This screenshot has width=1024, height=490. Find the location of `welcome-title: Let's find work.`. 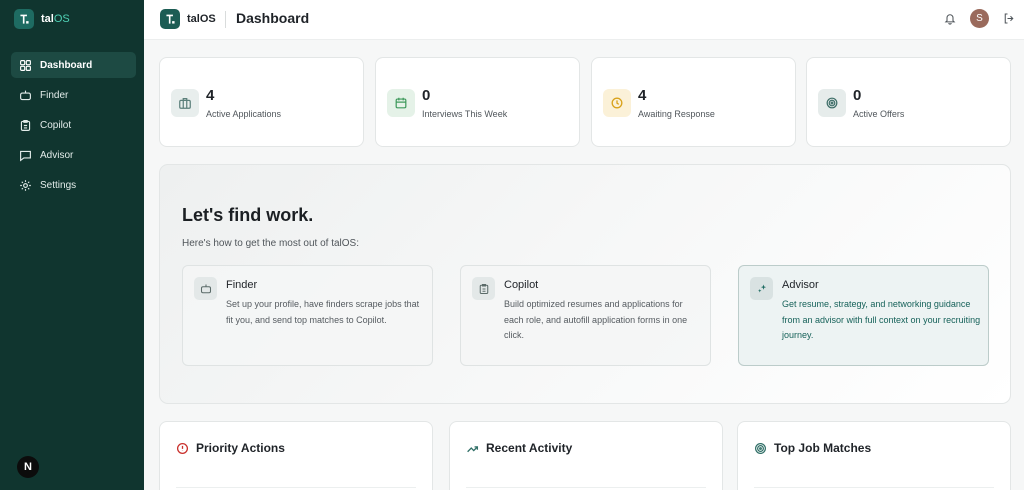

welcome-title: Let's find work. is located at coordinates (248, 215).